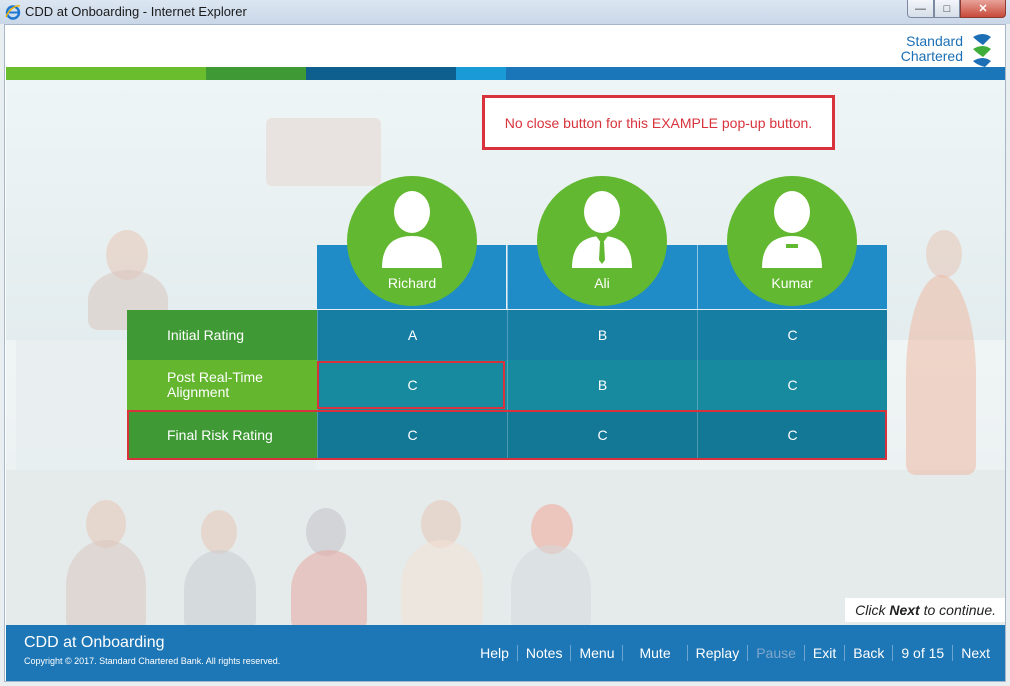 This screenshot has width=1010, height=686. I want to click on table-row: Post Real-Time Alignment C B C, so click(507, 385).